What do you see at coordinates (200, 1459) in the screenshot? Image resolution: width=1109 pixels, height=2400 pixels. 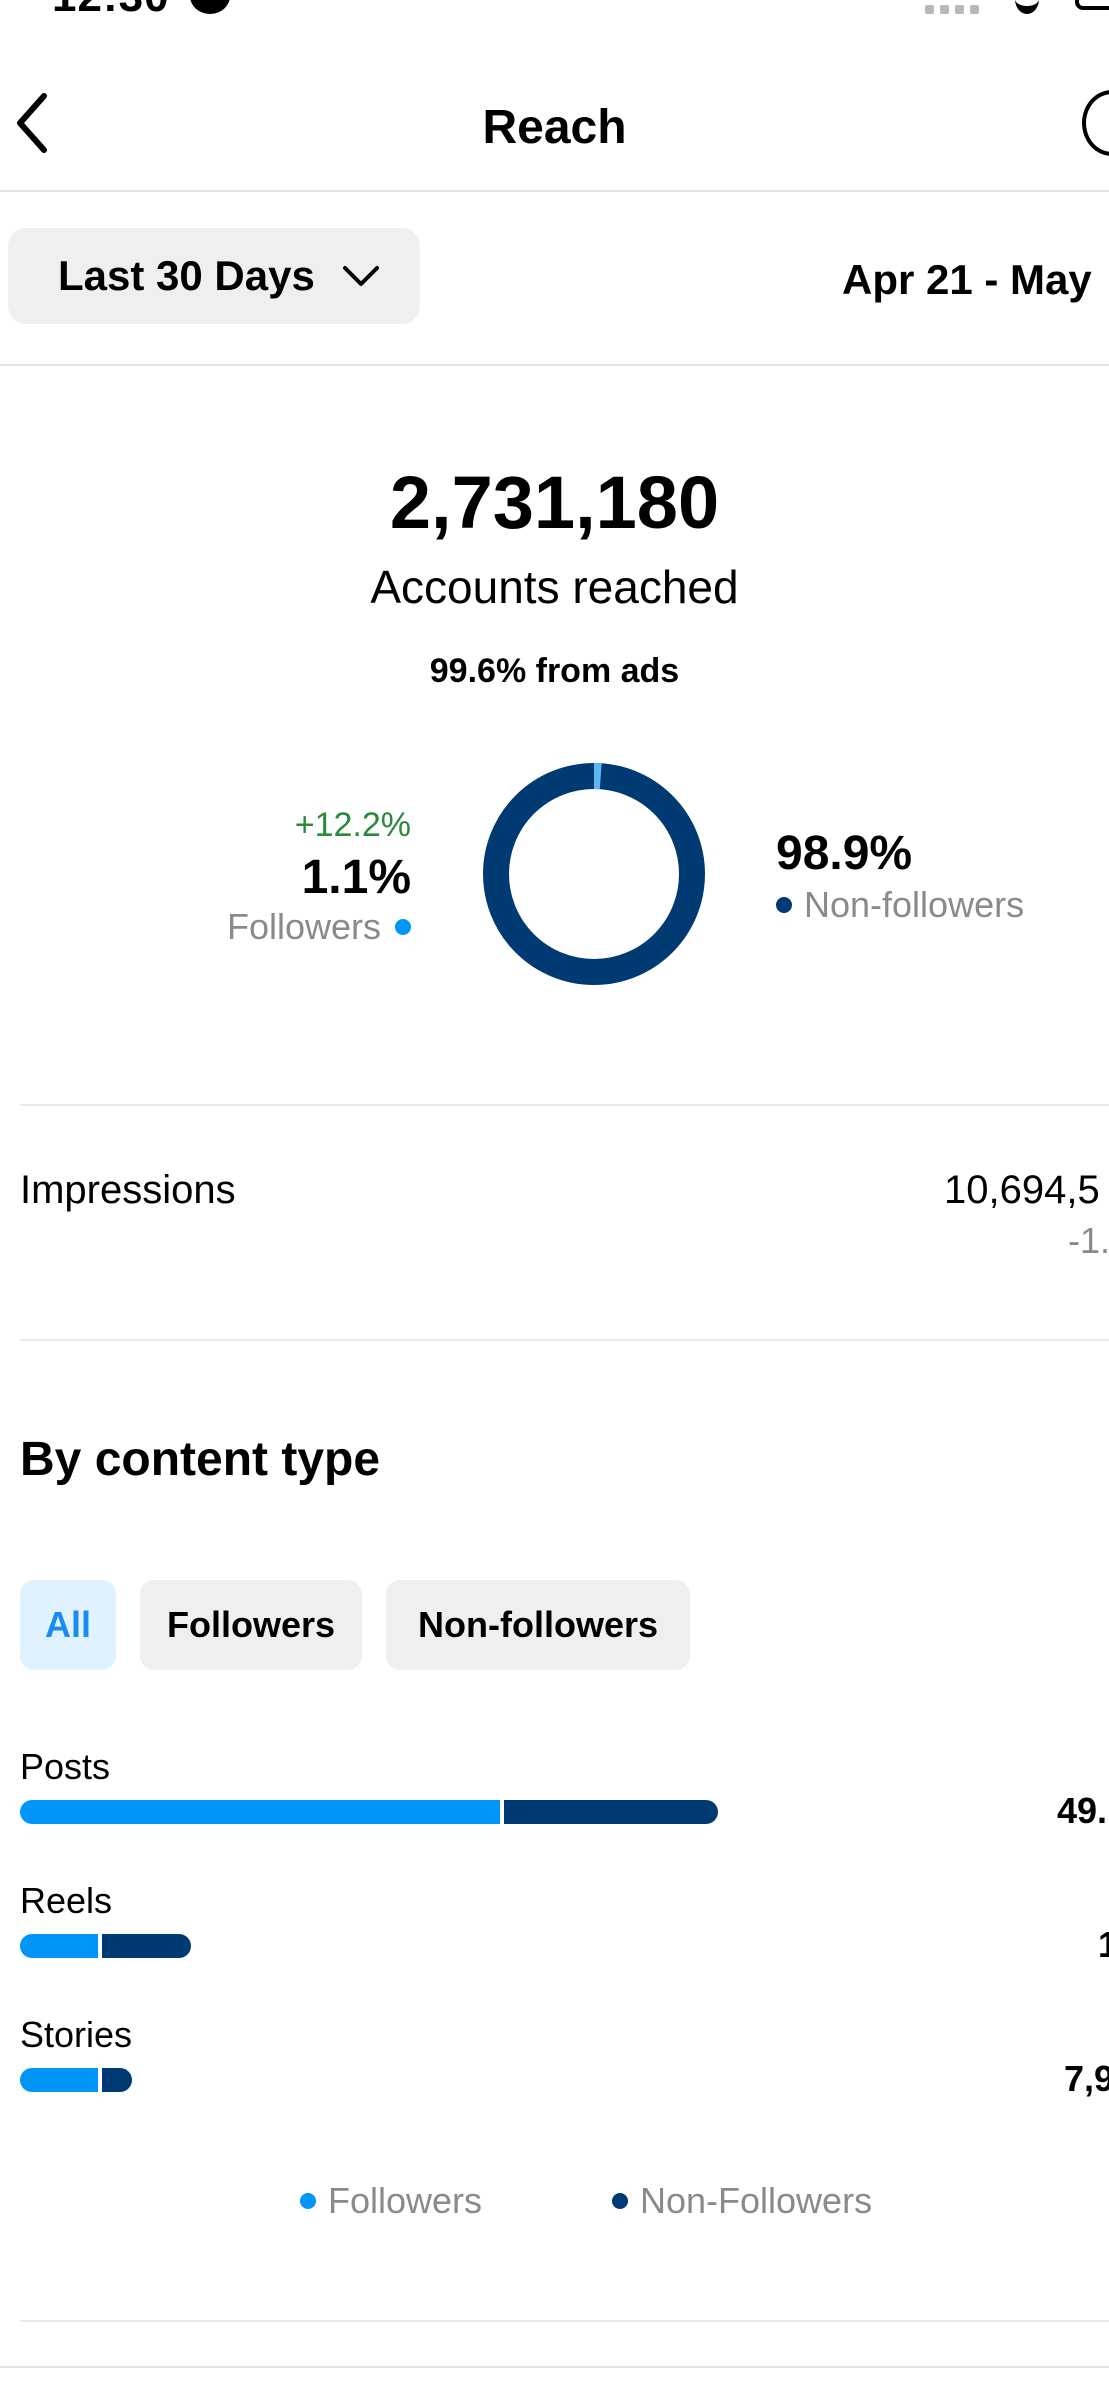 I see `content-type-title: By content type` at bounding box center [200, 1459].